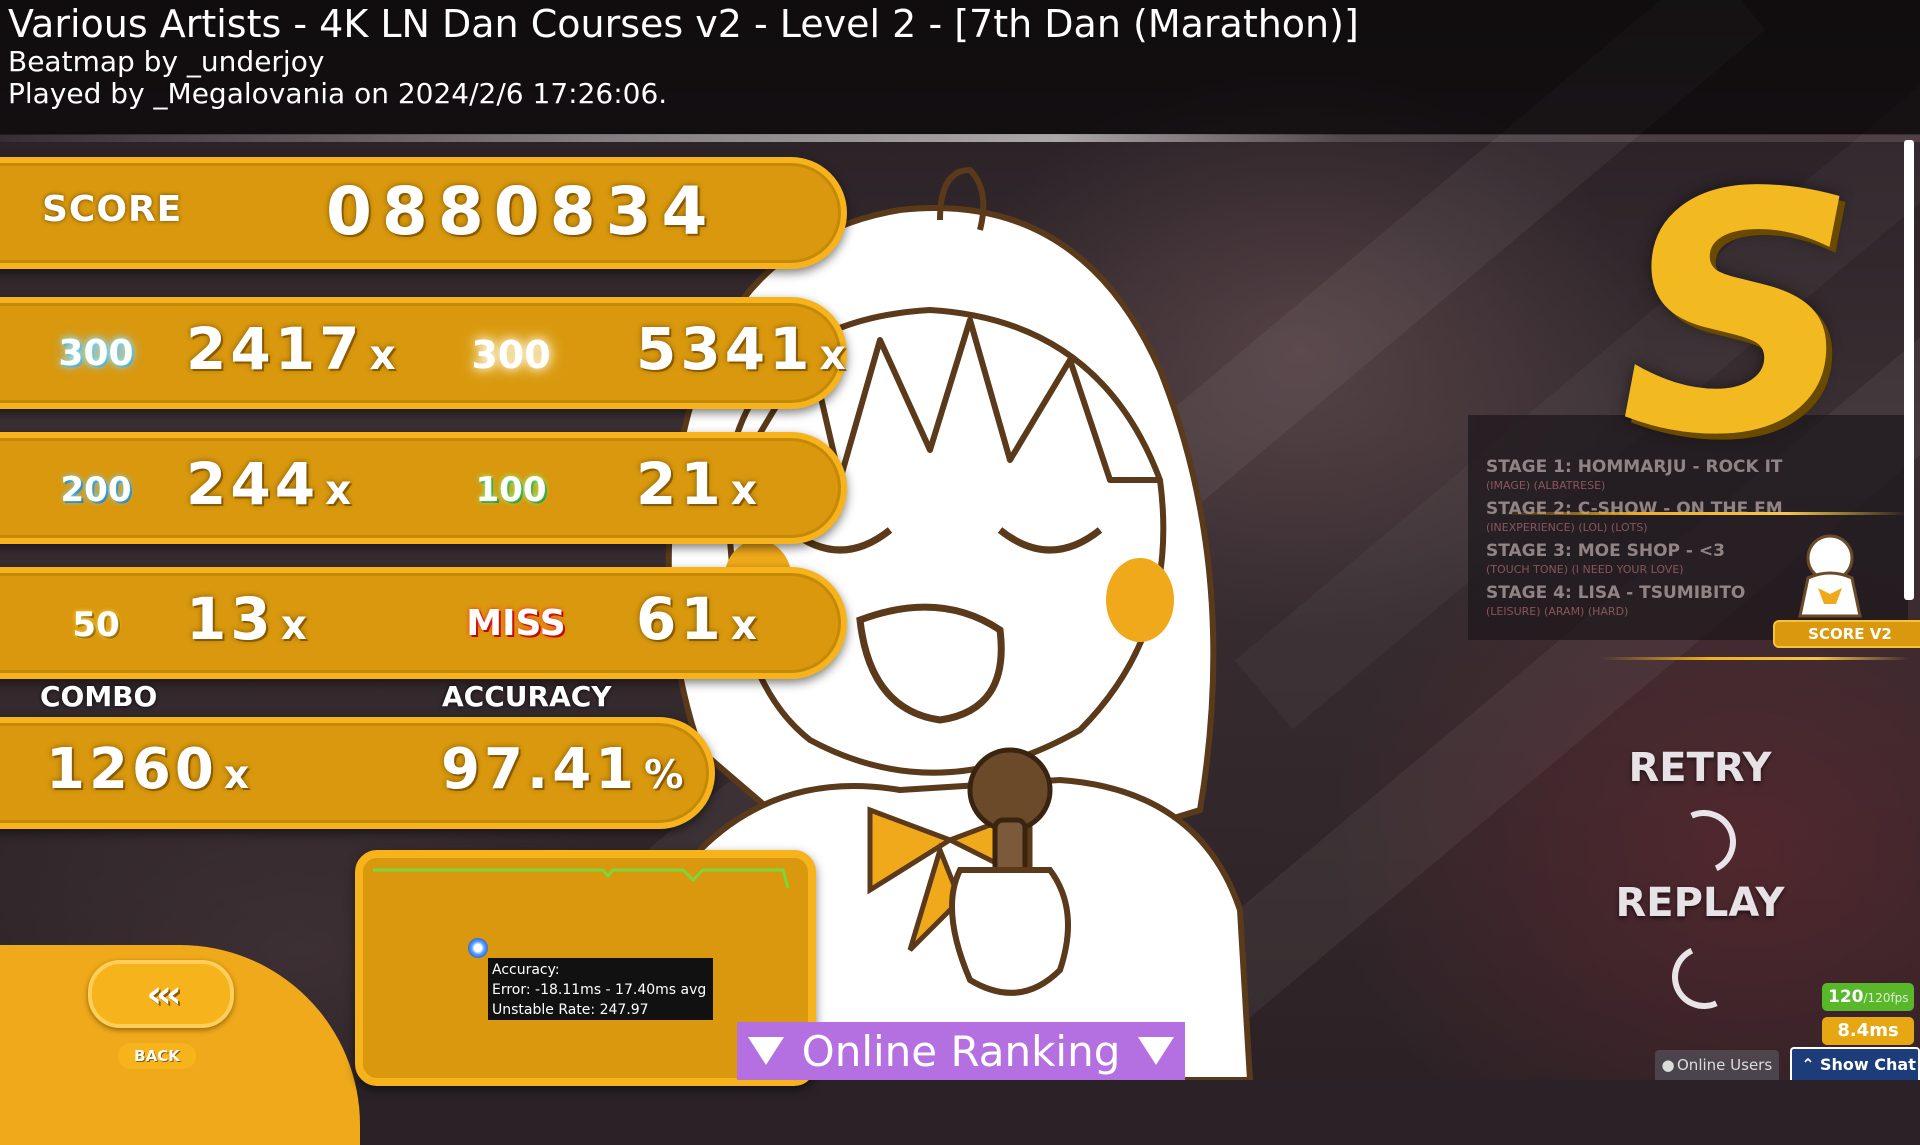  I want to click on fps-target: /120fps, so click(1886, 998).